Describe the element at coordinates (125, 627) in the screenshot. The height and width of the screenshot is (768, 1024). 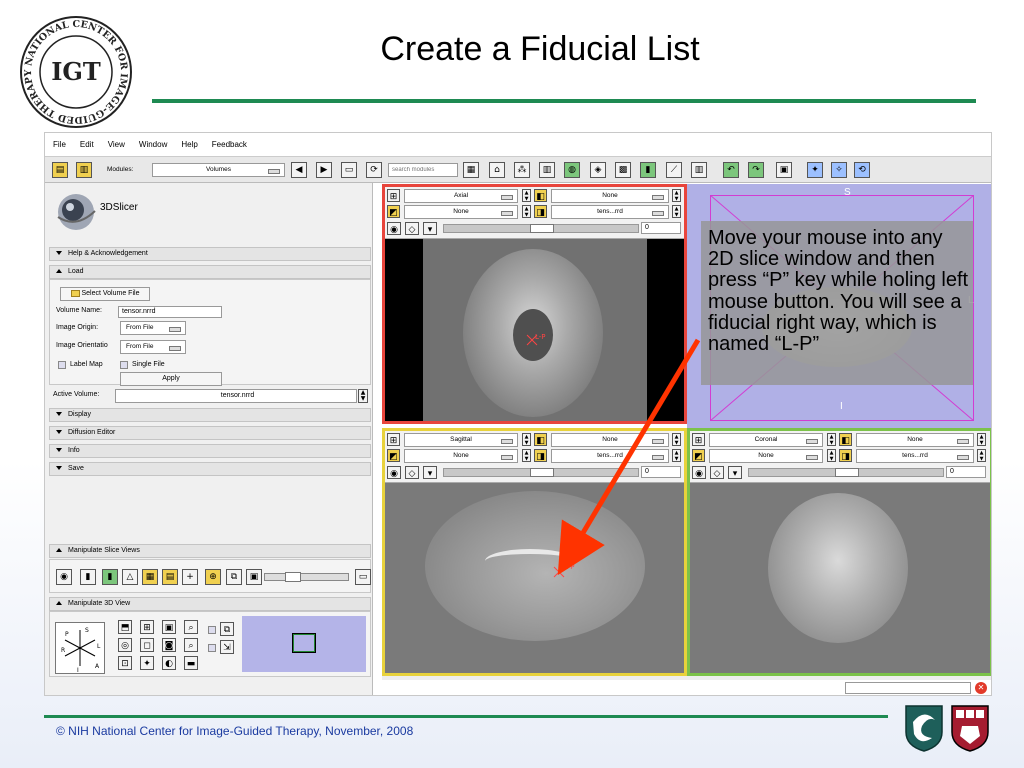
I see `view-pitch-icon: ⬒` at that location.